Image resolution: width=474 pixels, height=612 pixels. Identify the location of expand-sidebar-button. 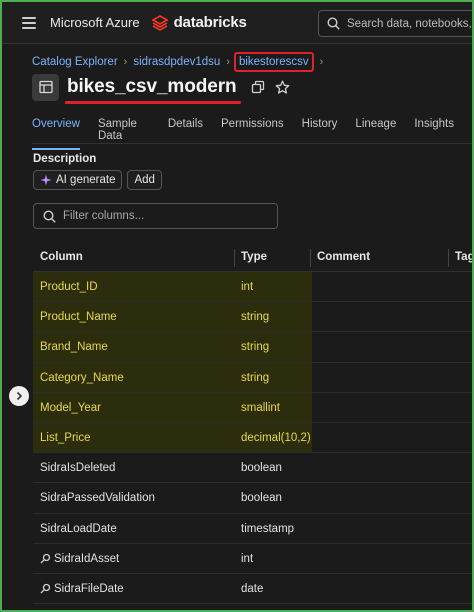
(19, 396).